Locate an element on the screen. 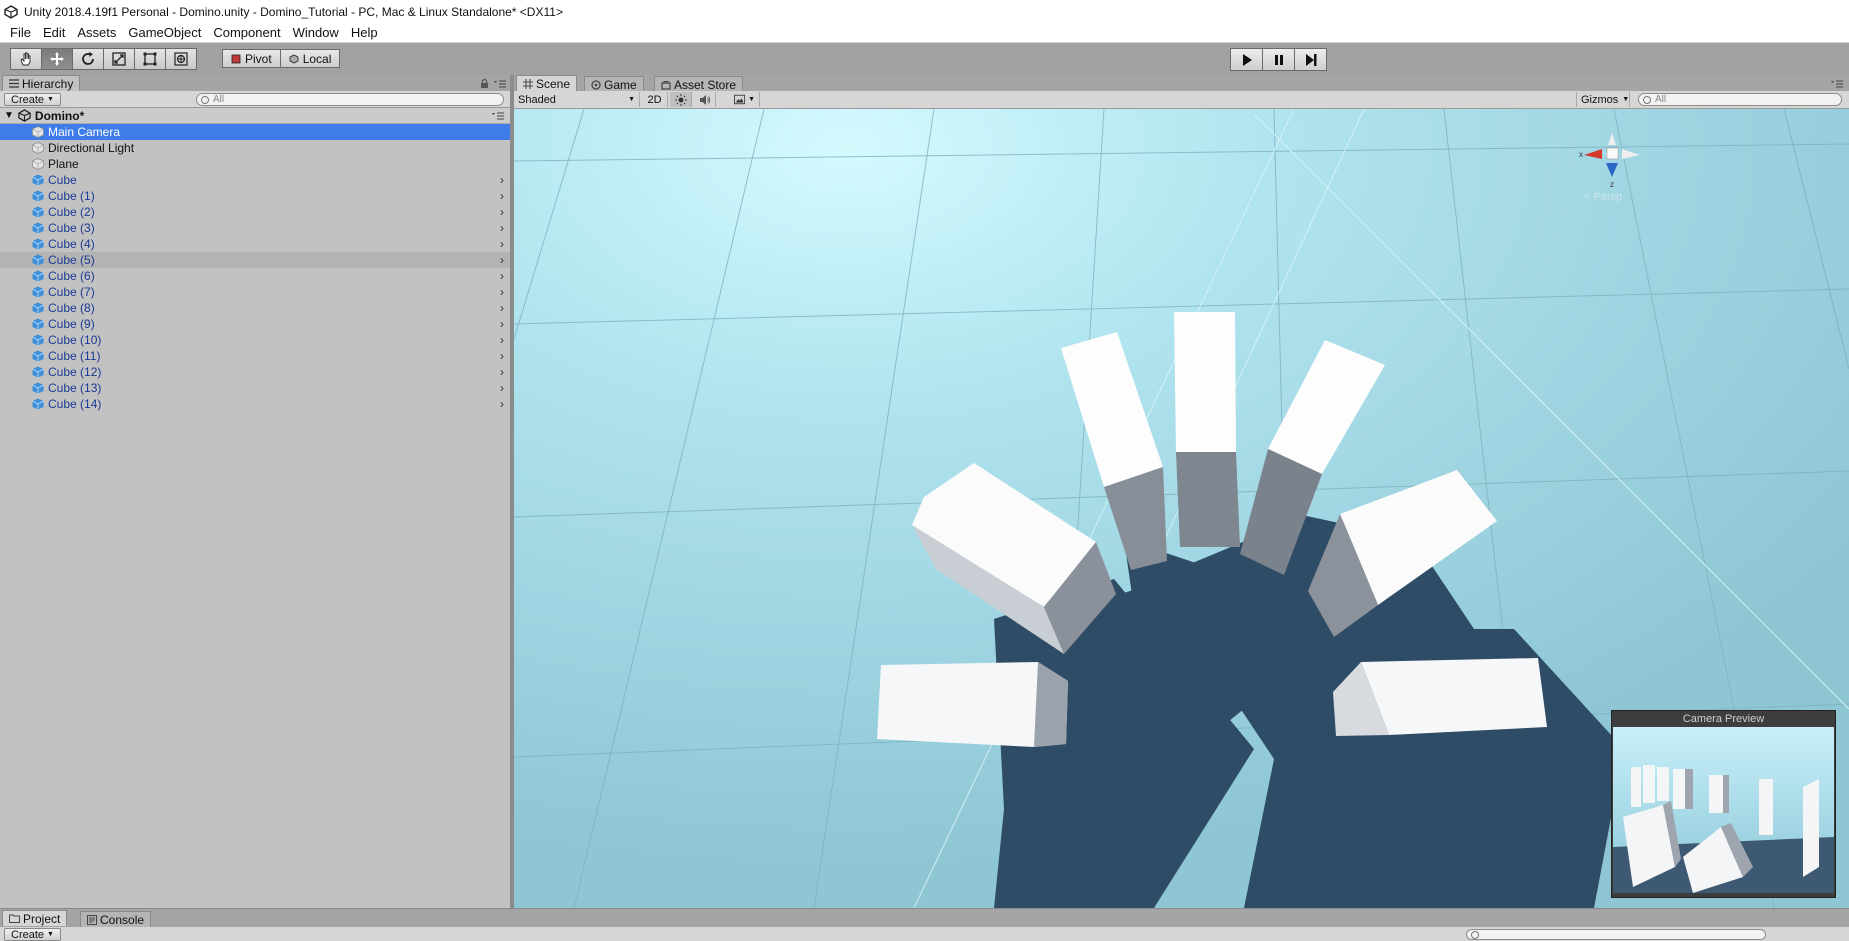 The height and width of the screenshot is (941, 1849). hierarchy-item: Cube (12) › is located at coordinates (255, 372).